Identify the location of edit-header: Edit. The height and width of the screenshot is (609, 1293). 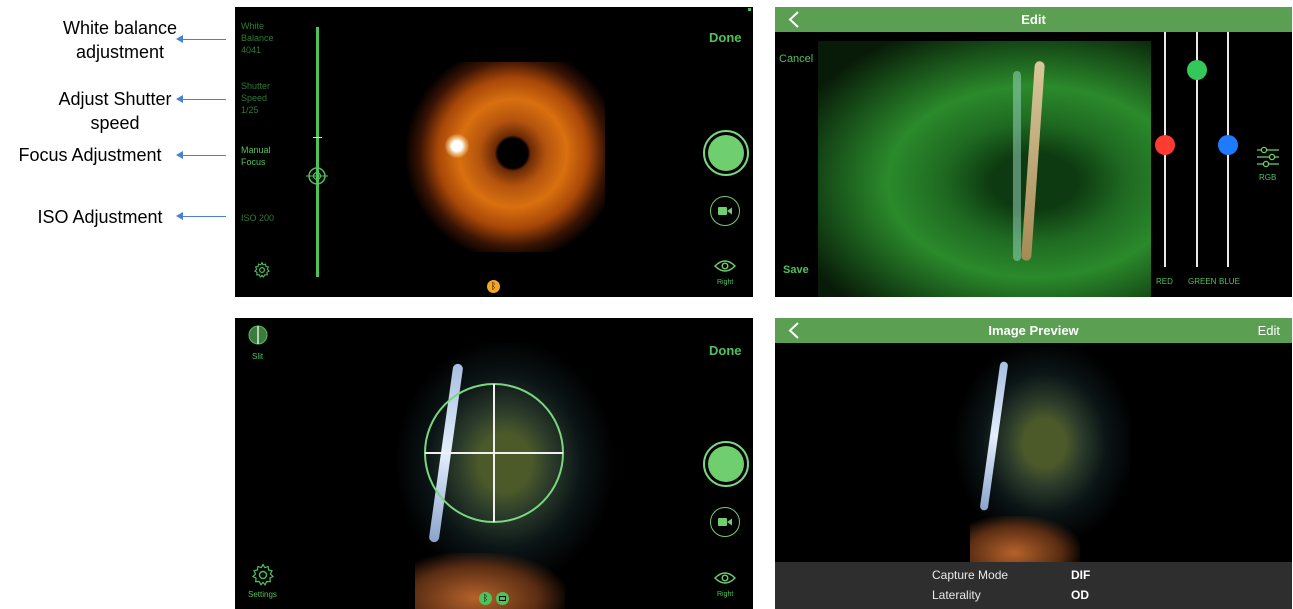
(1033, 19).